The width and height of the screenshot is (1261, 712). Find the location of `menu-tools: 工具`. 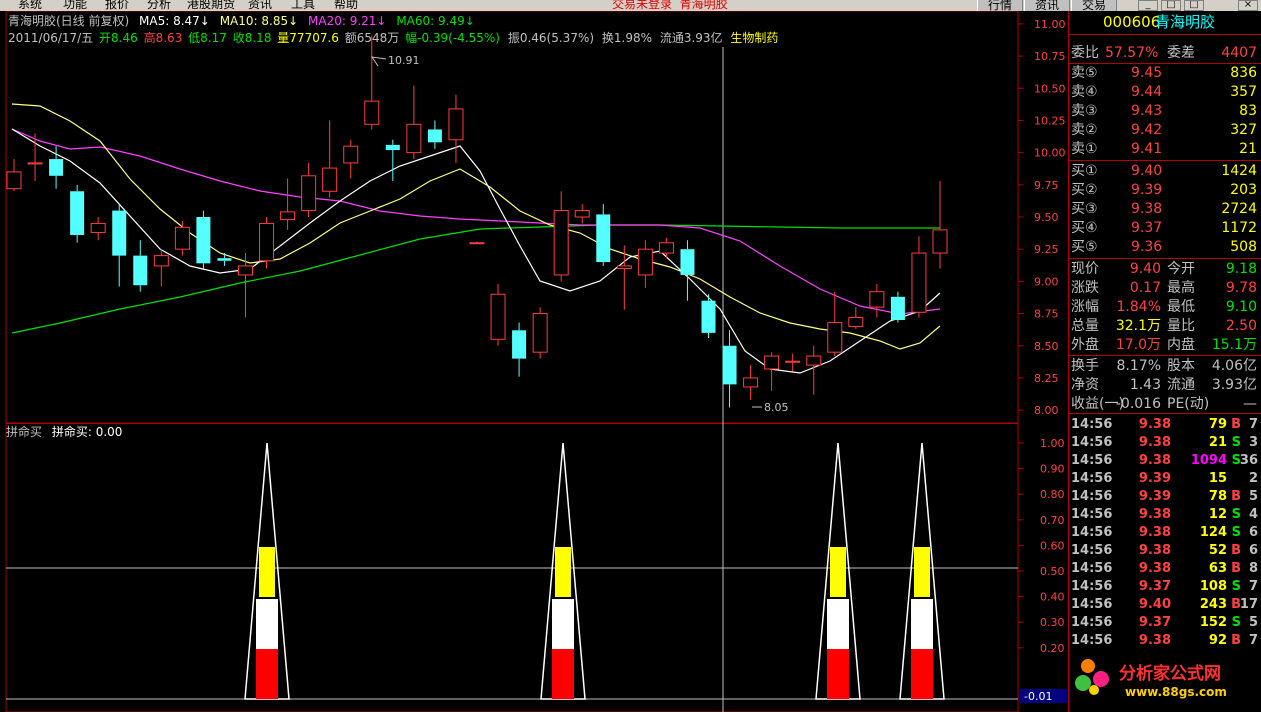

menu-tools: 工具 is located at coordinates (303, 5).